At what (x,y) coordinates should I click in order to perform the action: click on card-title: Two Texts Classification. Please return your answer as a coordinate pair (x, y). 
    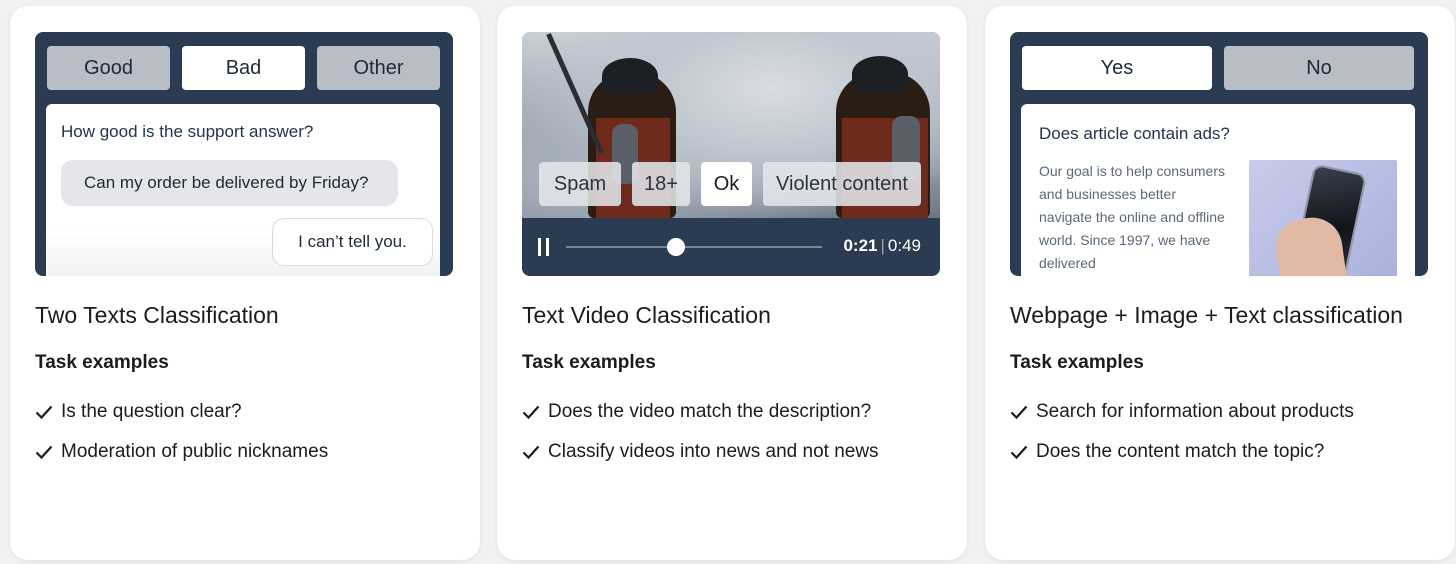
    Looking at the image, I should click on (157, 315).